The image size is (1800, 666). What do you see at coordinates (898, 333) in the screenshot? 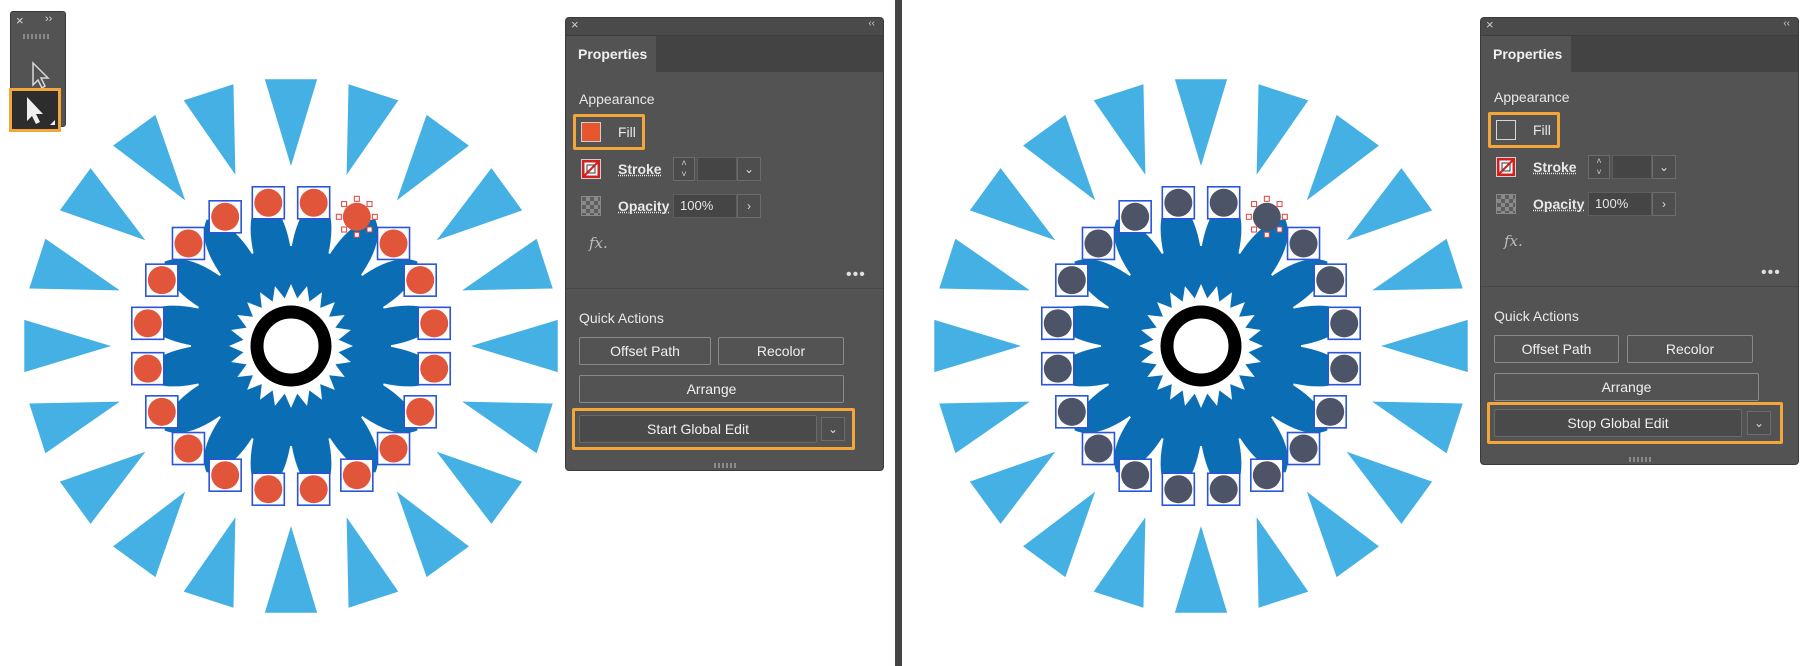
I see `divider` at bounding box center [898, 333].